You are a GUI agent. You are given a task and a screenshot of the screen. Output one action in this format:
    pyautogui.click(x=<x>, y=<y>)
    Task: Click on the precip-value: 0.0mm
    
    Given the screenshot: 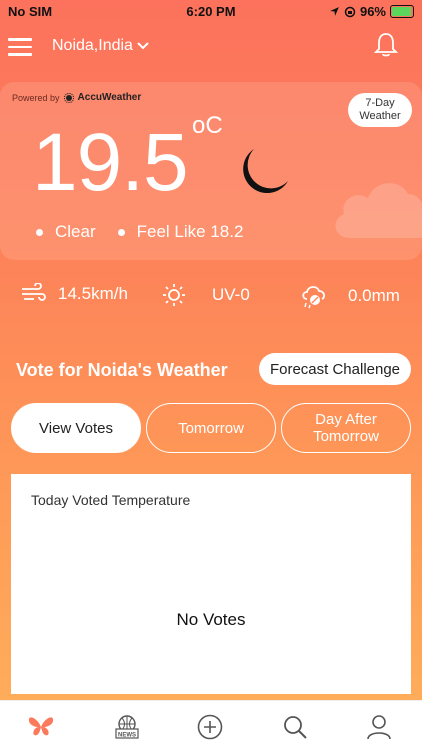 What is the action you would take?
    pyautogui.click(x=374, y=295)
    